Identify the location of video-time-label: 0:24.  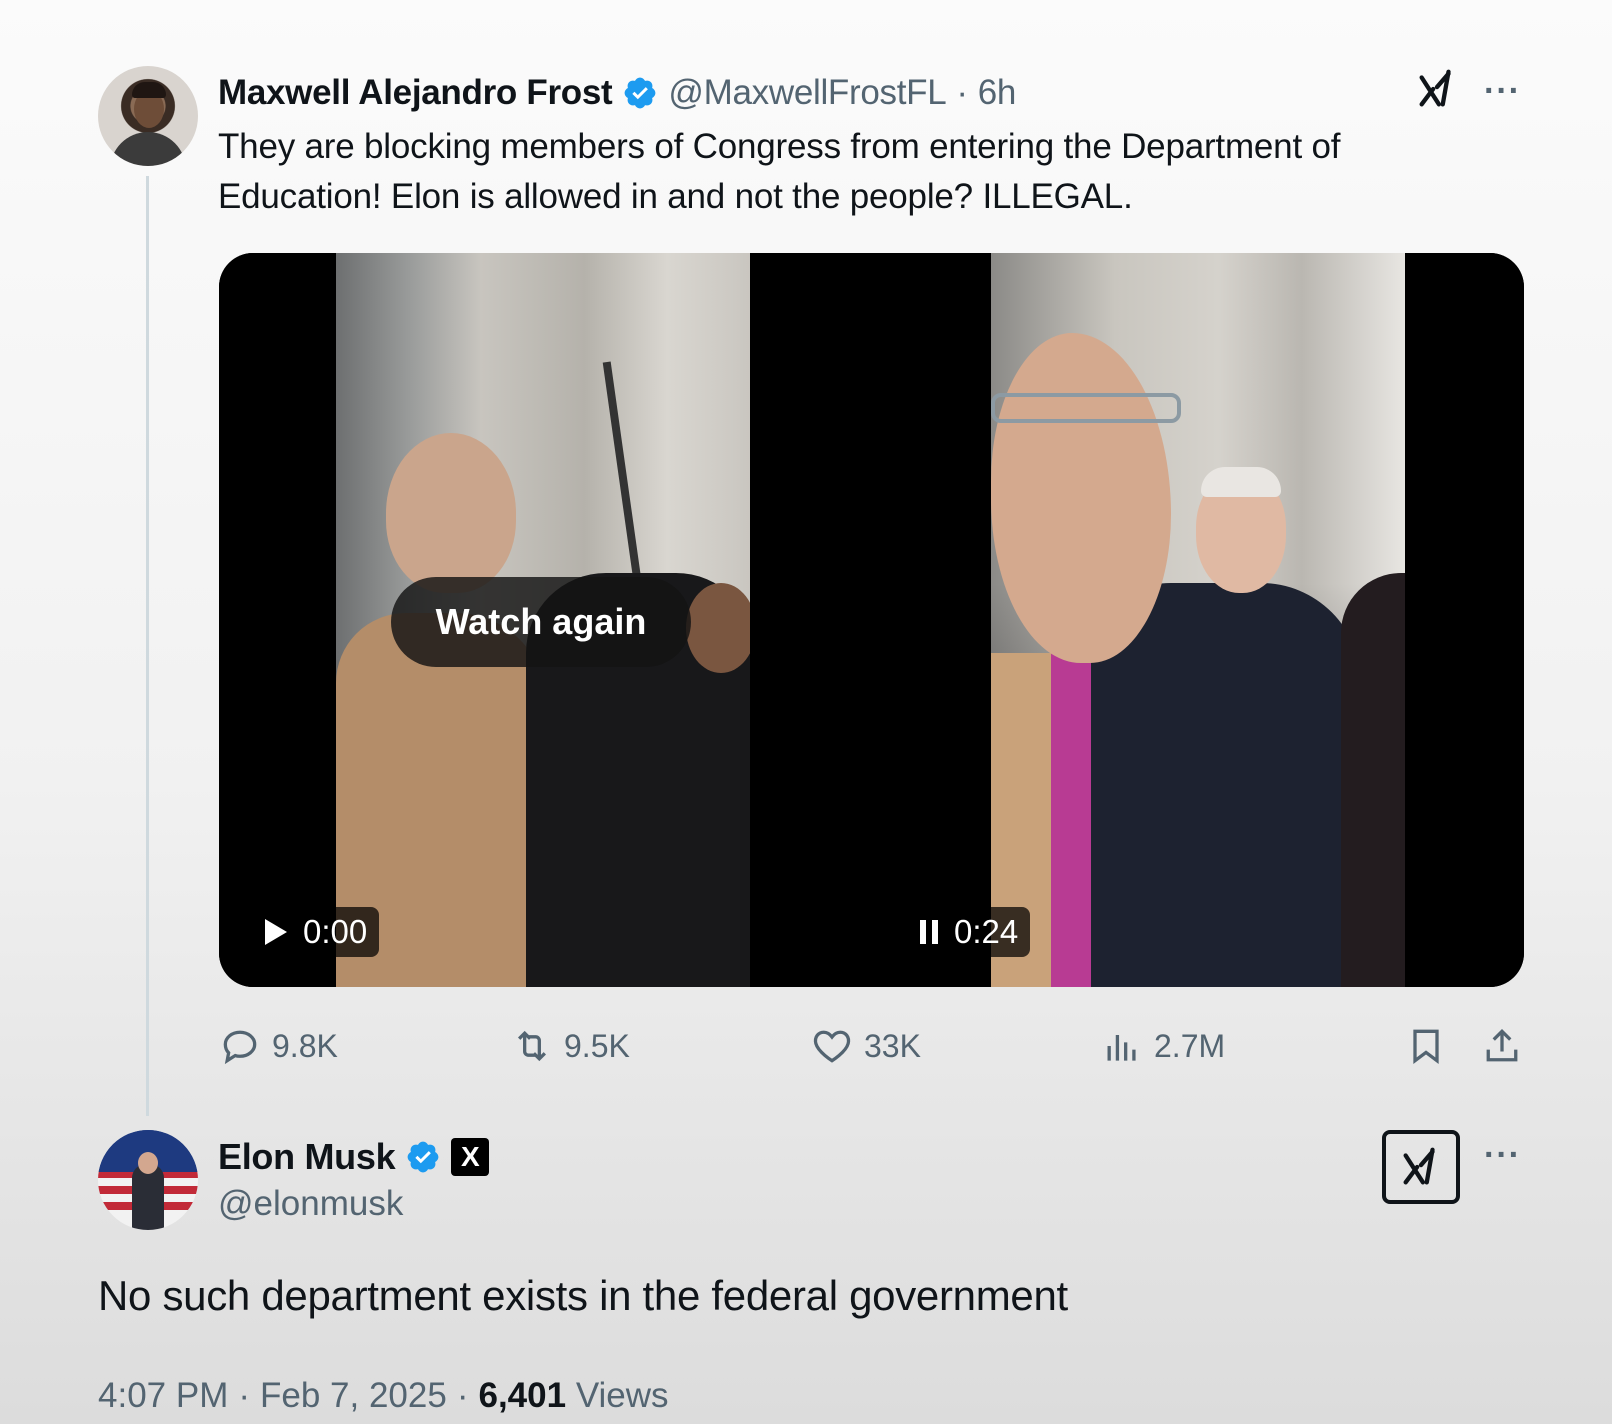
(986, 931).